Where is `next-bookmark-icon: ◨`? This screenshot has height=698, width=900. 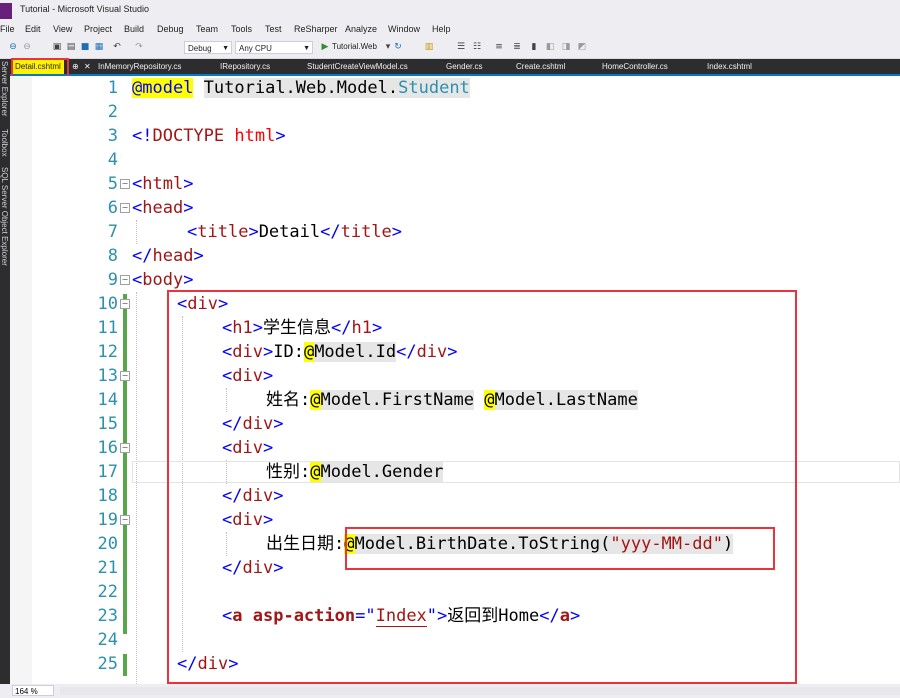
next-bookmark-icon: ◨ is located at coordinates (566, 47).